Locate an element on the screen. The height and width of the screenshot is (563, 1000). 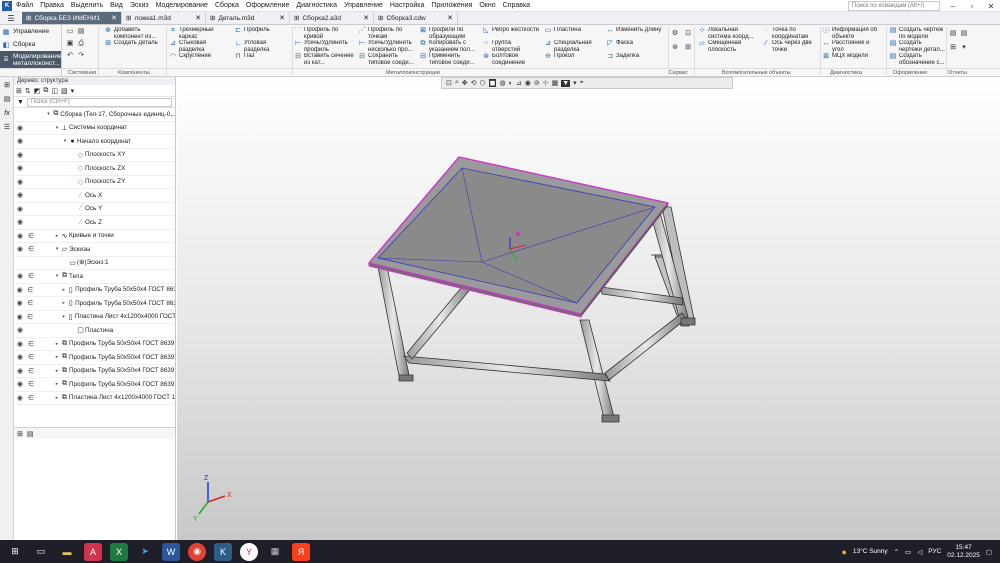
tree-row: ◉ ∈ ▾ ⧉ Тела is located at coordinates (94, 277).